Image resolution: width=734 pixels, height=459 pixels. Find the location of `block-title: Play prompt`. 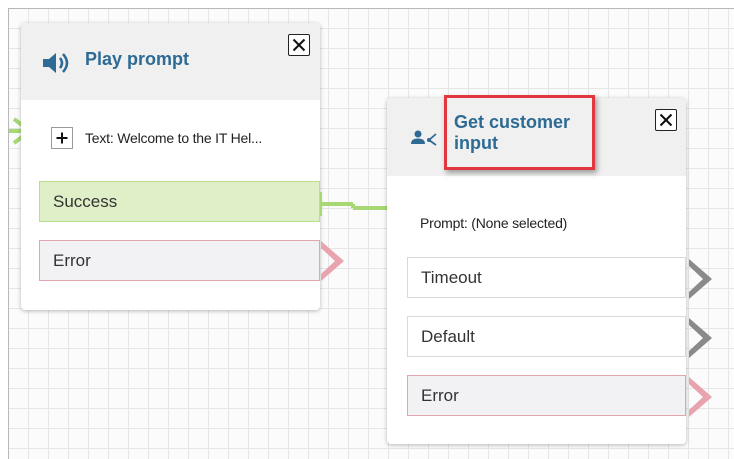

block-title: Play prompt is located at coordinates (137, 59).